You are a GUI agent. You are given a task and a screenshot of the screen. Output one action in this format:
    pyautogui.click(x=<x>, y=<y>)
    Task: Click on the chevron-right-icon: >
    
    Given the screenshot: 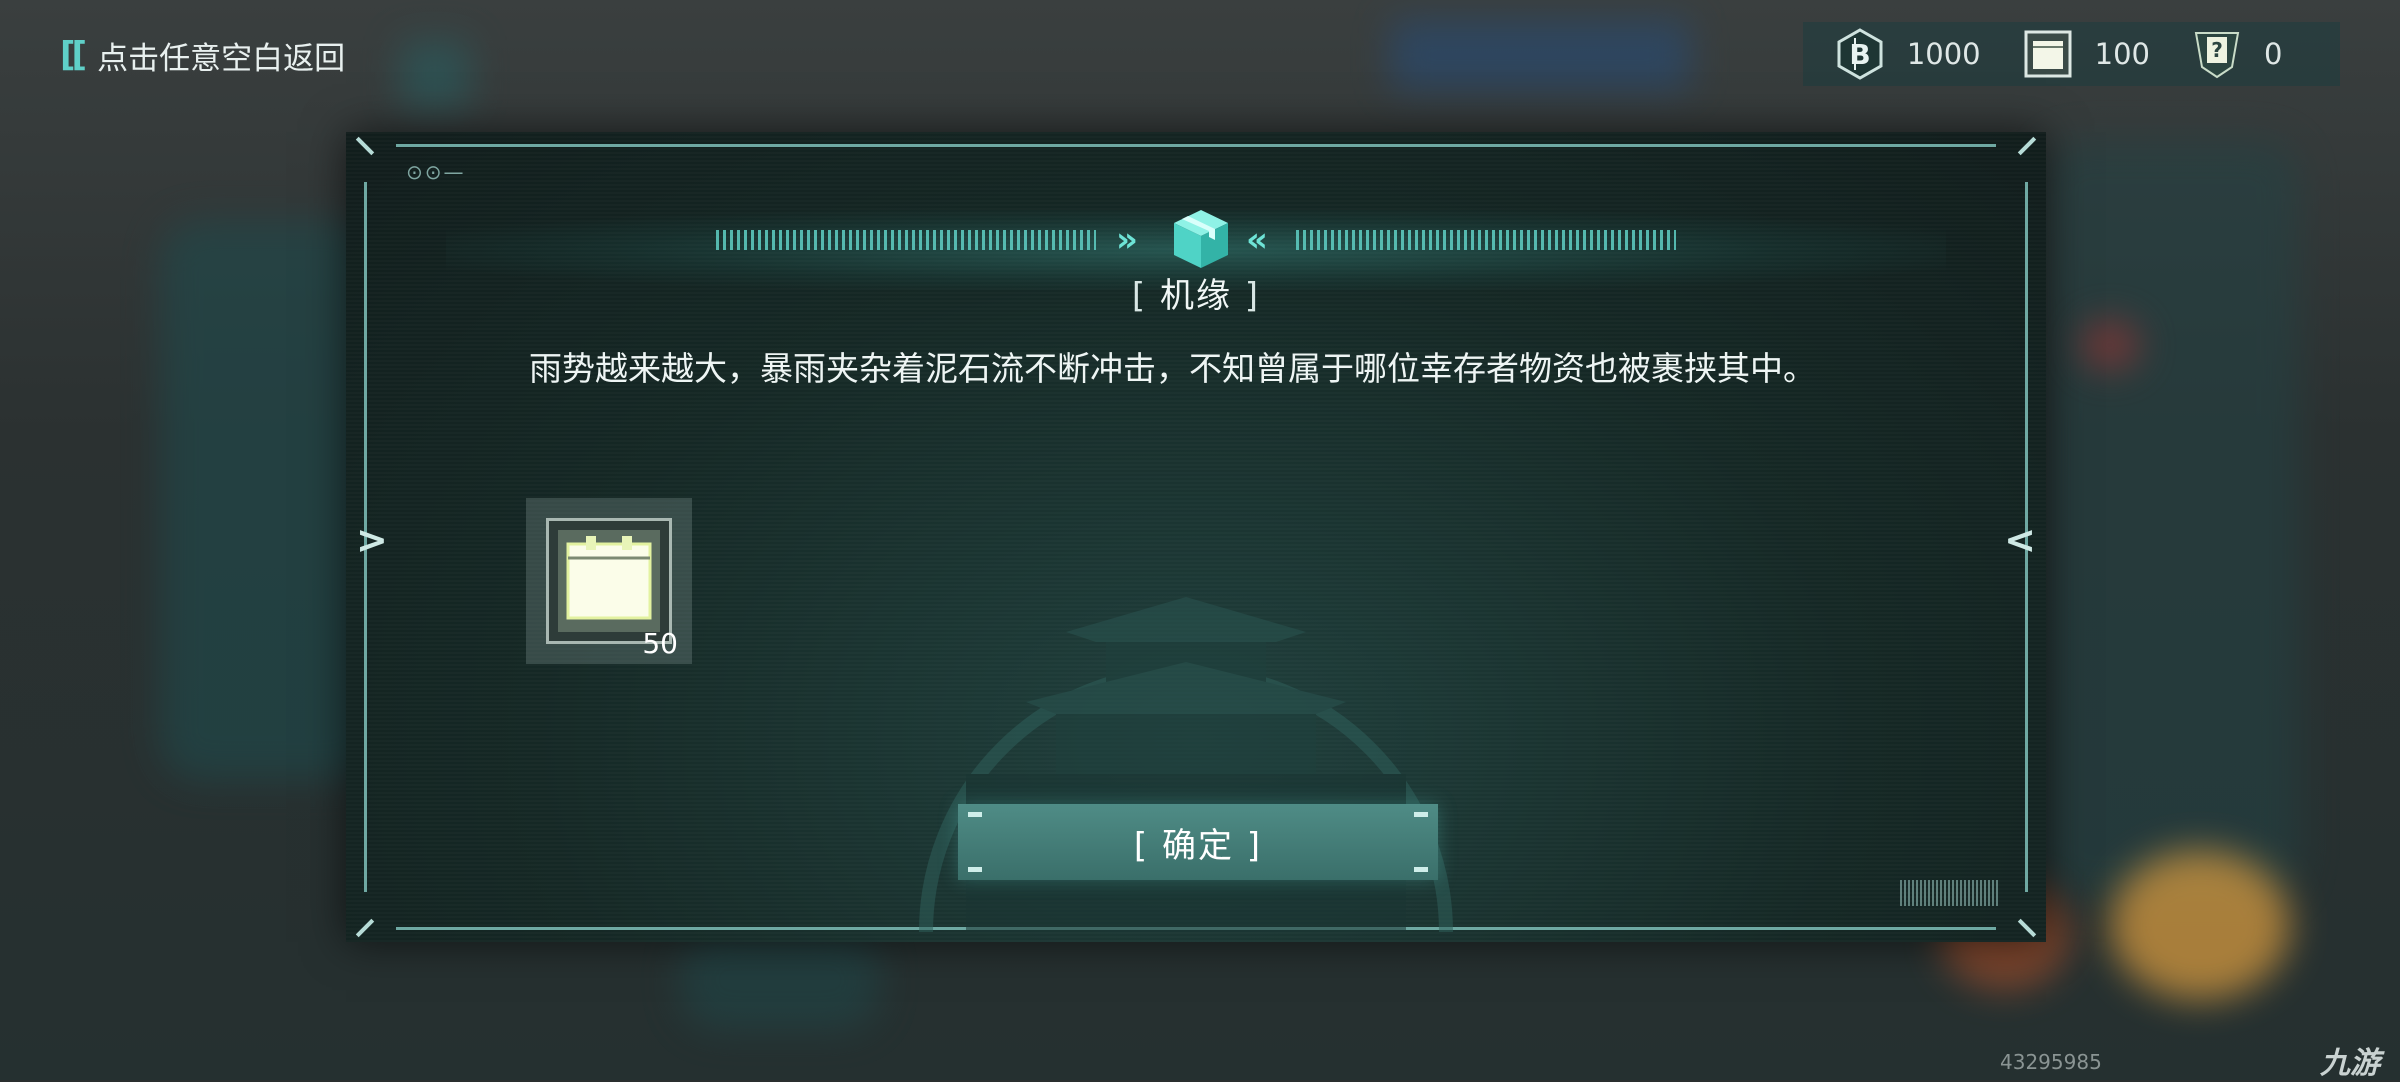 What is the action you would take?
    pyautogui.click(x=372, y=540)
    